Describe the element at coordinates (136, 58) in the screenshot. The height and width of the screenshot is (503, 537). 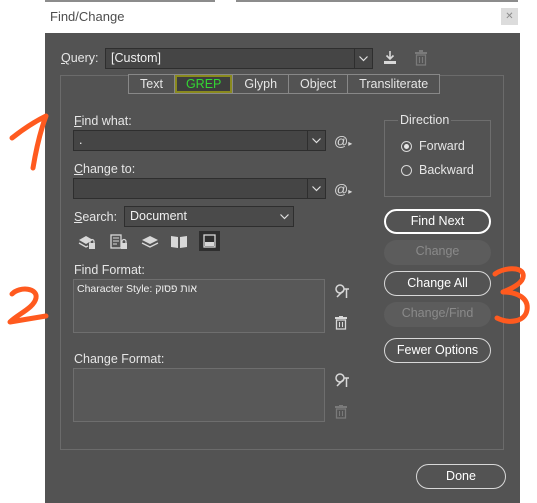
I see `query-value: [Custom]` at that location.